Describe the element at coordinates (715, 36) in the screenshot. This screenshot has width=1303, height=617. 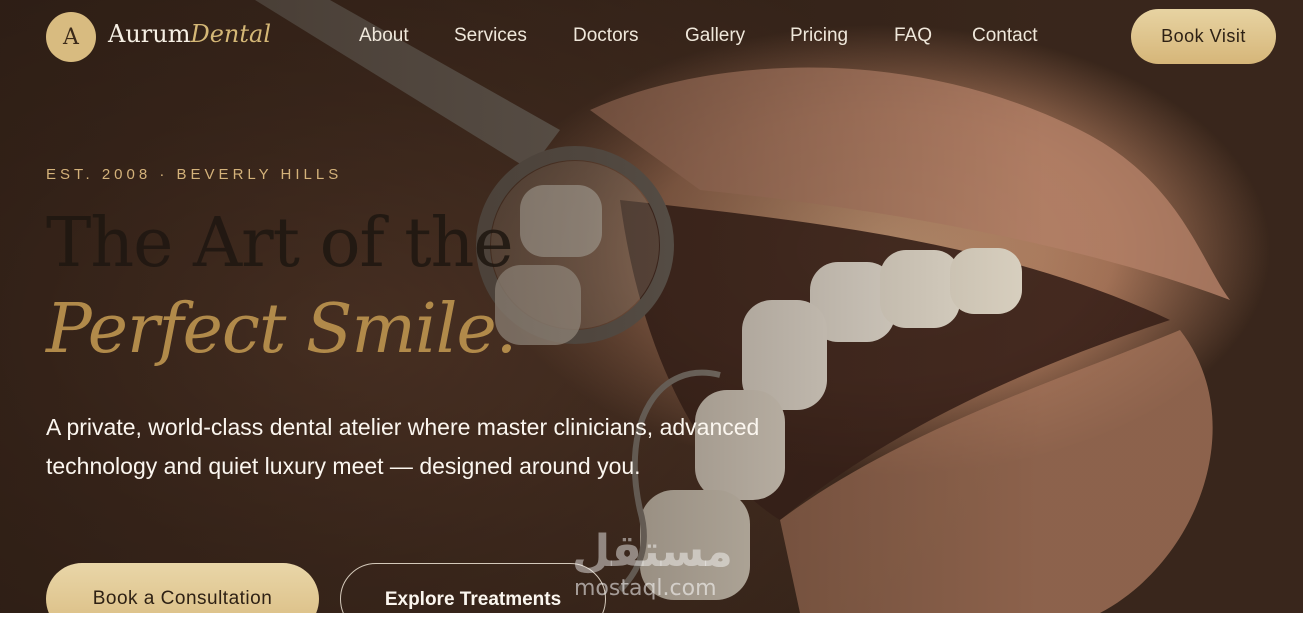
I see `nav-link-gallery: Gallery` at that location.